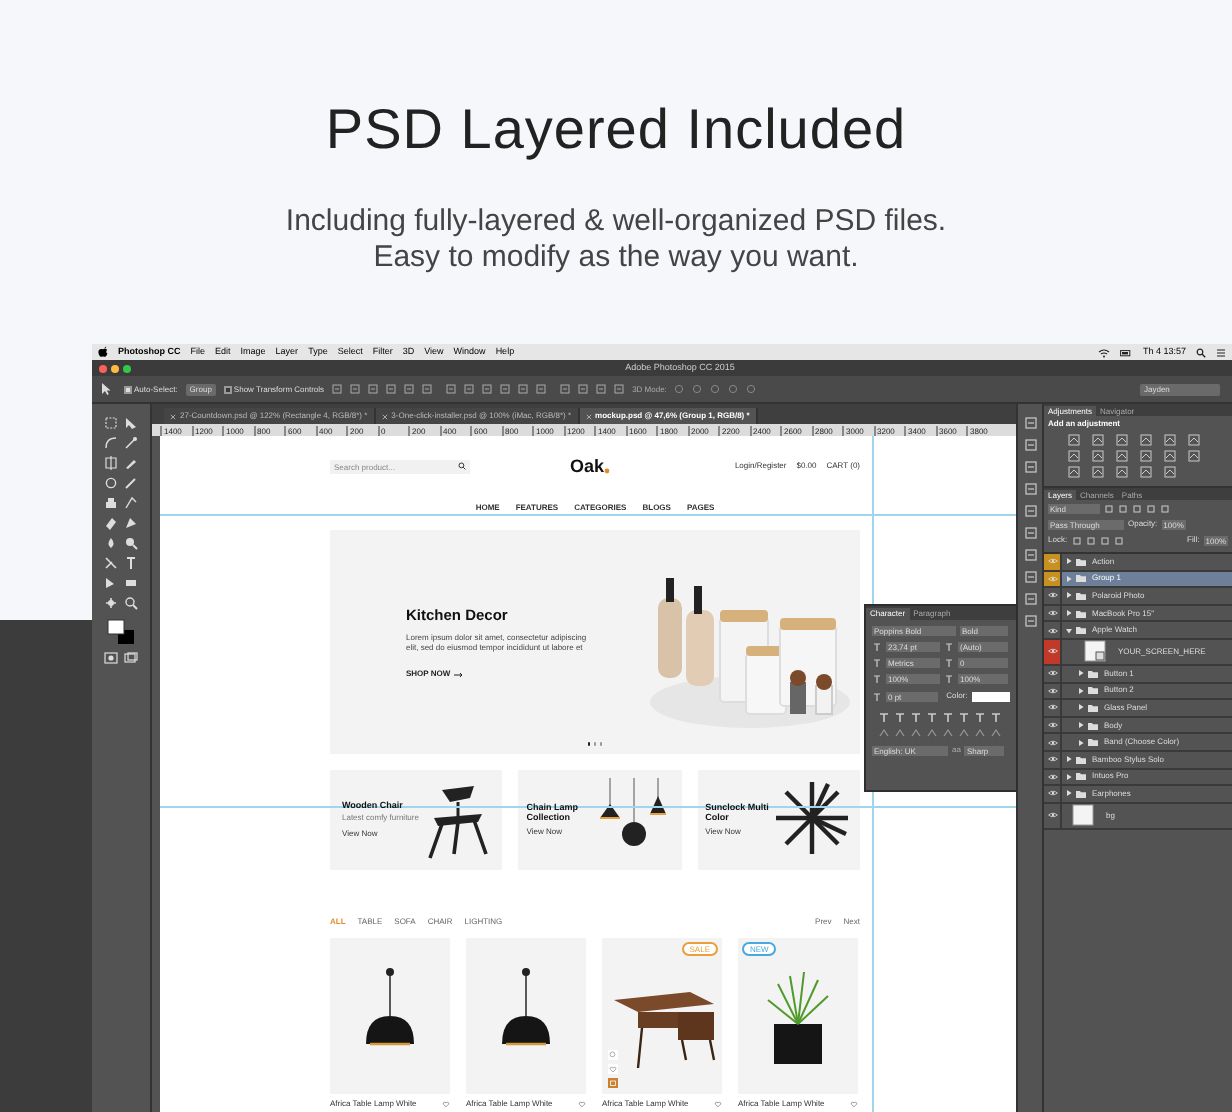 This screenshot has height=1112, width=1232. I want to click on page-heading: PSD Layered Included, so click(616, 130).